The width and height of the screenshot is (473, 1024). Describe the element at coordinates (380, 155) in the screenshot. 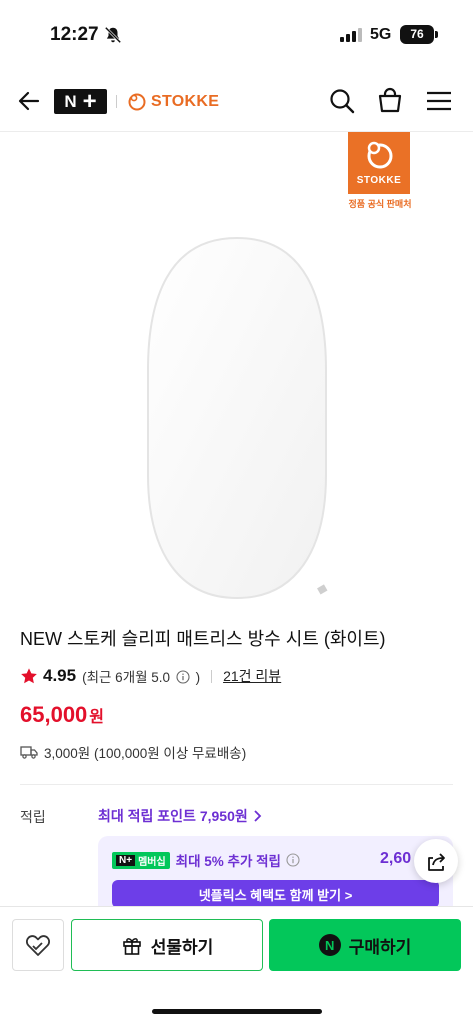

I see `stokke-badge-logo-icon` at that location.